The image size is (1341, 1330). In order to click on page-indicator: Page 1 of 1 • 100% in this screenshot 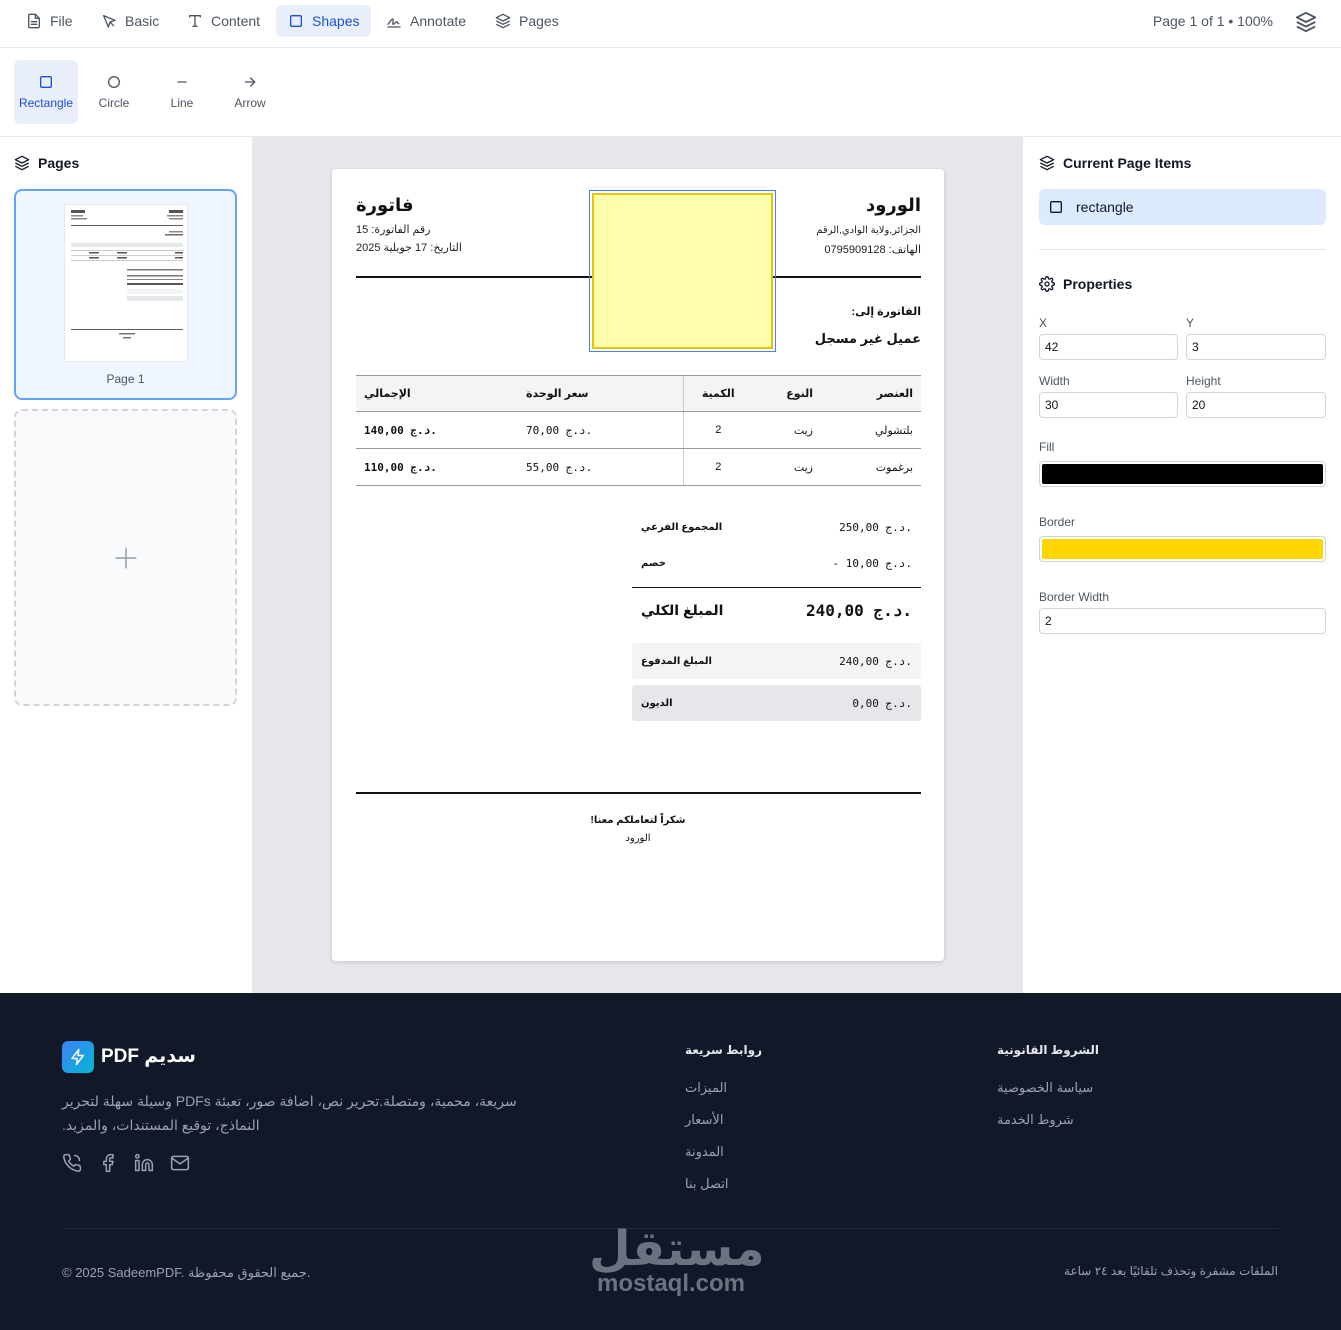, I will do `click(1212, 21)`.